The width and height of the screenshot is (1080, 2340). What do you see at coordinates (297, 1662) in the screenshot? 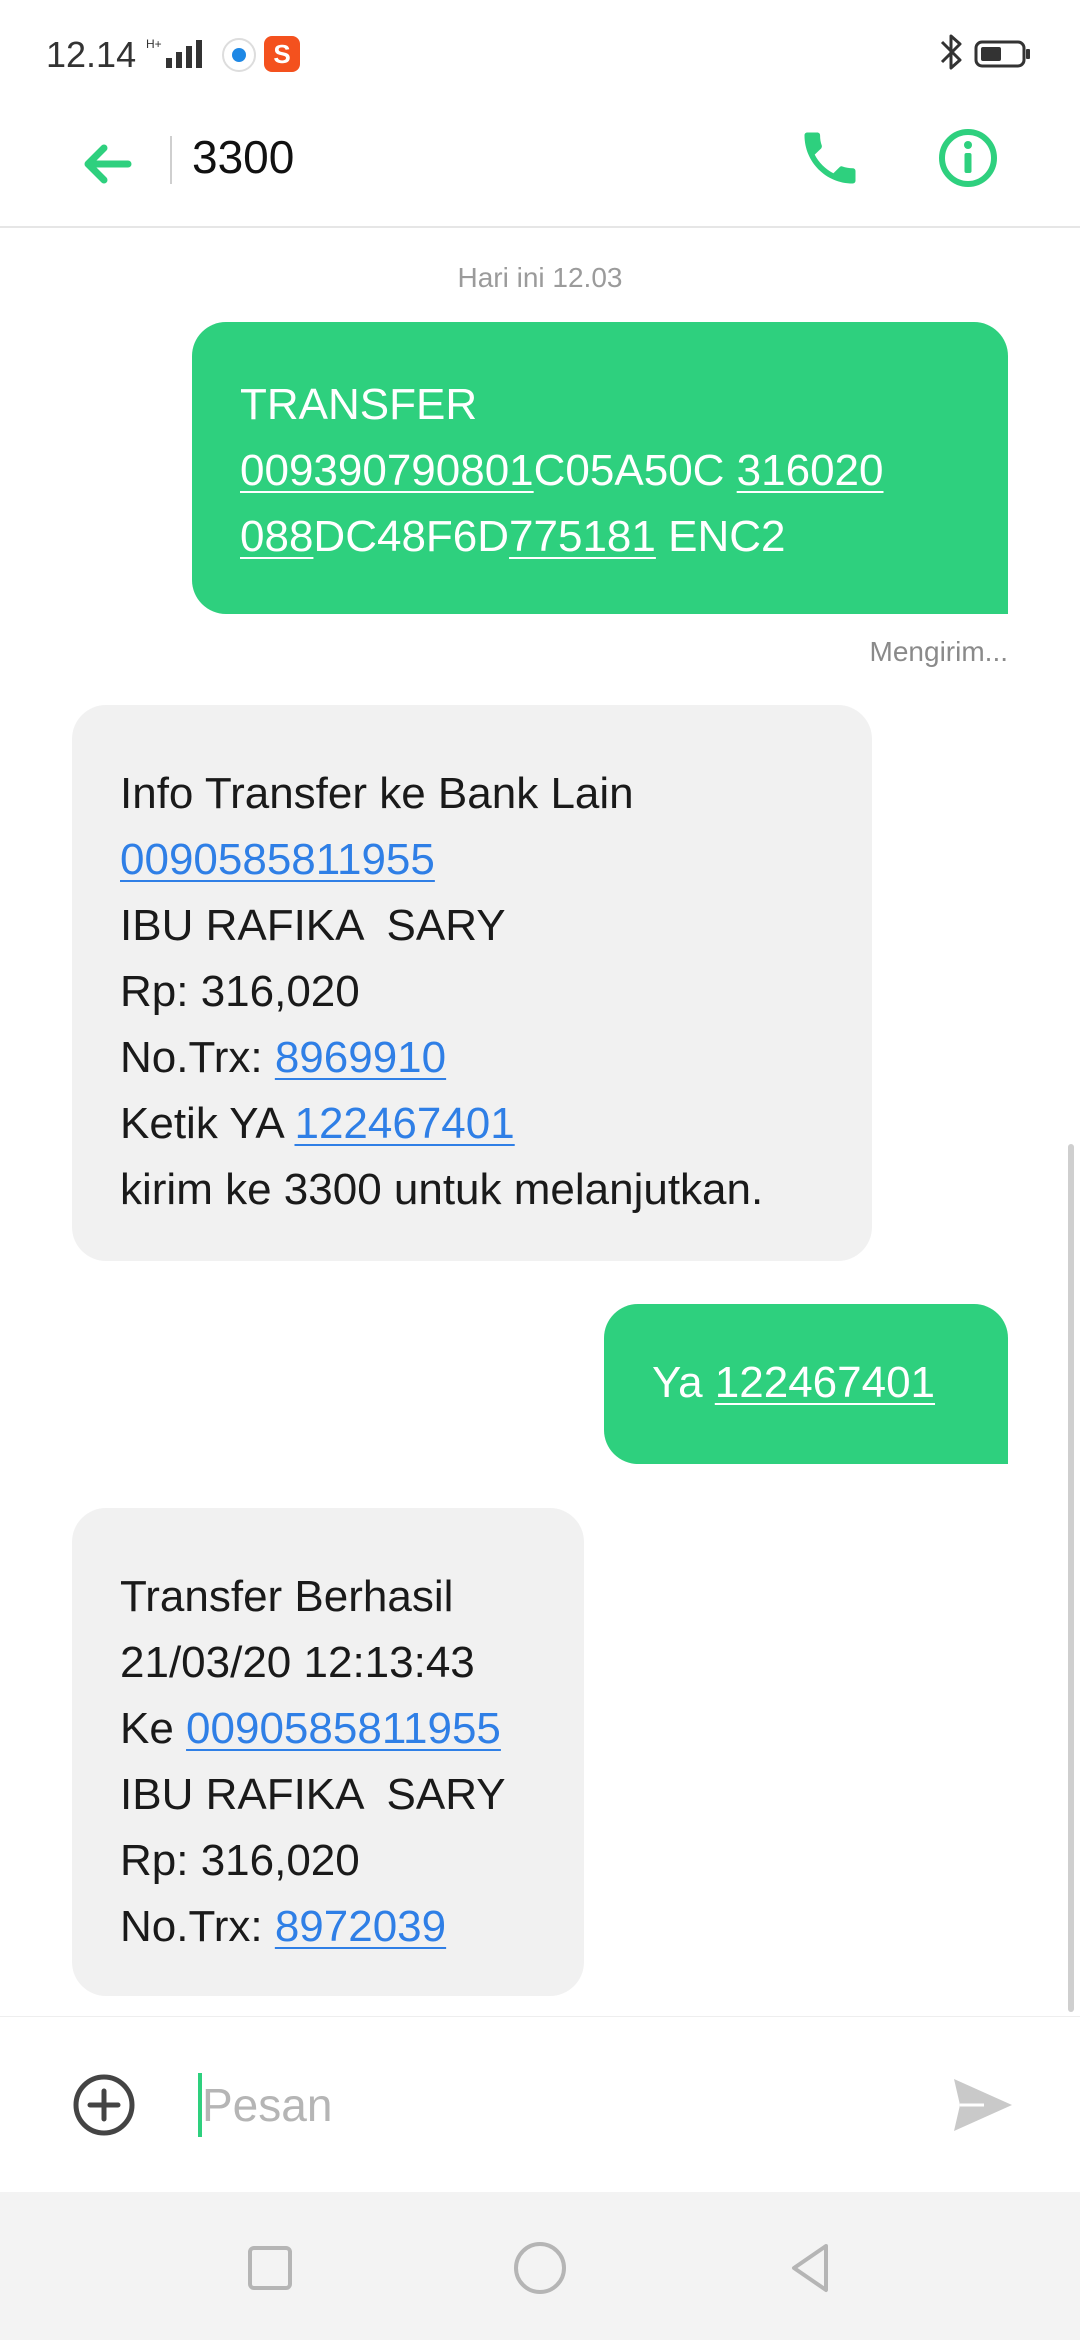
I see `message-text: 21/03/20 12:13:43` at bounding box center [297, 1662].